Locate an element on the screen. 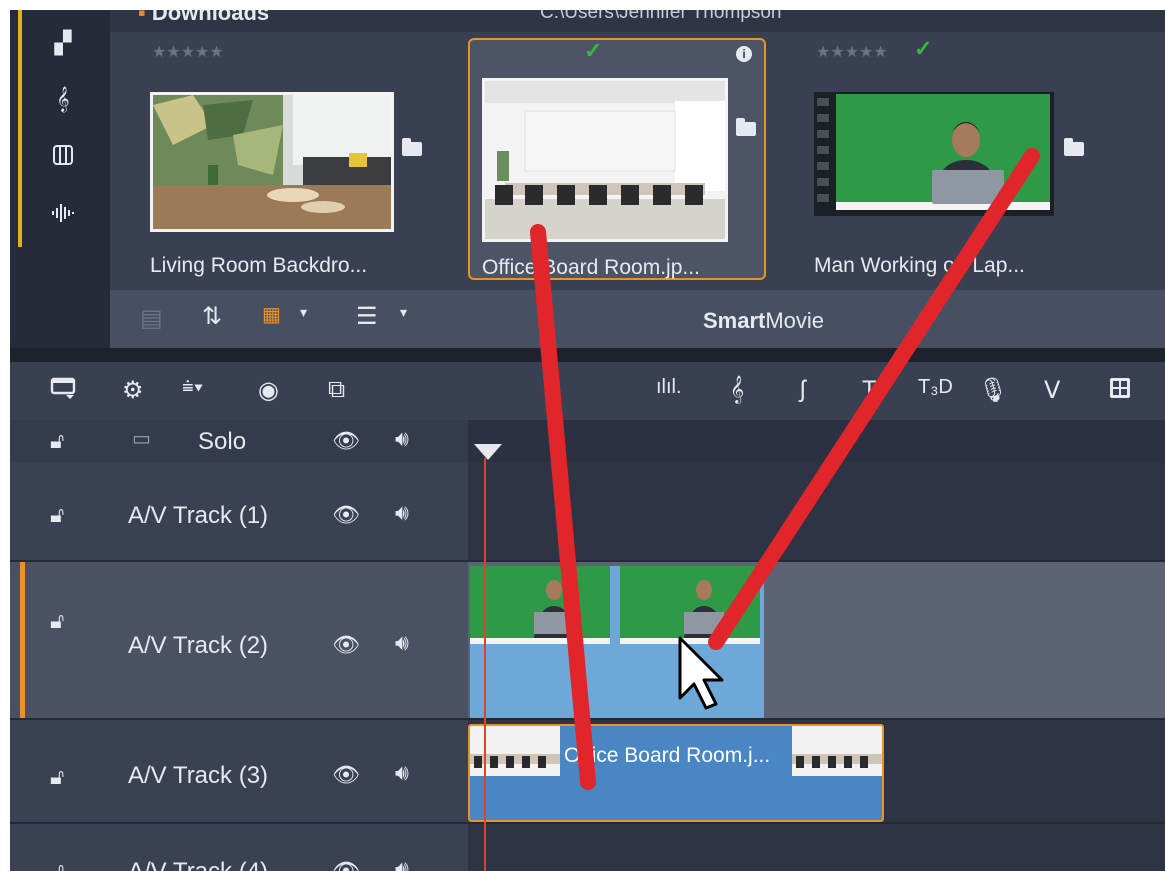 The width and height of the screenshot is (1165, 871). transition-icon: ᐯ is located at coordinates (1052, 390).